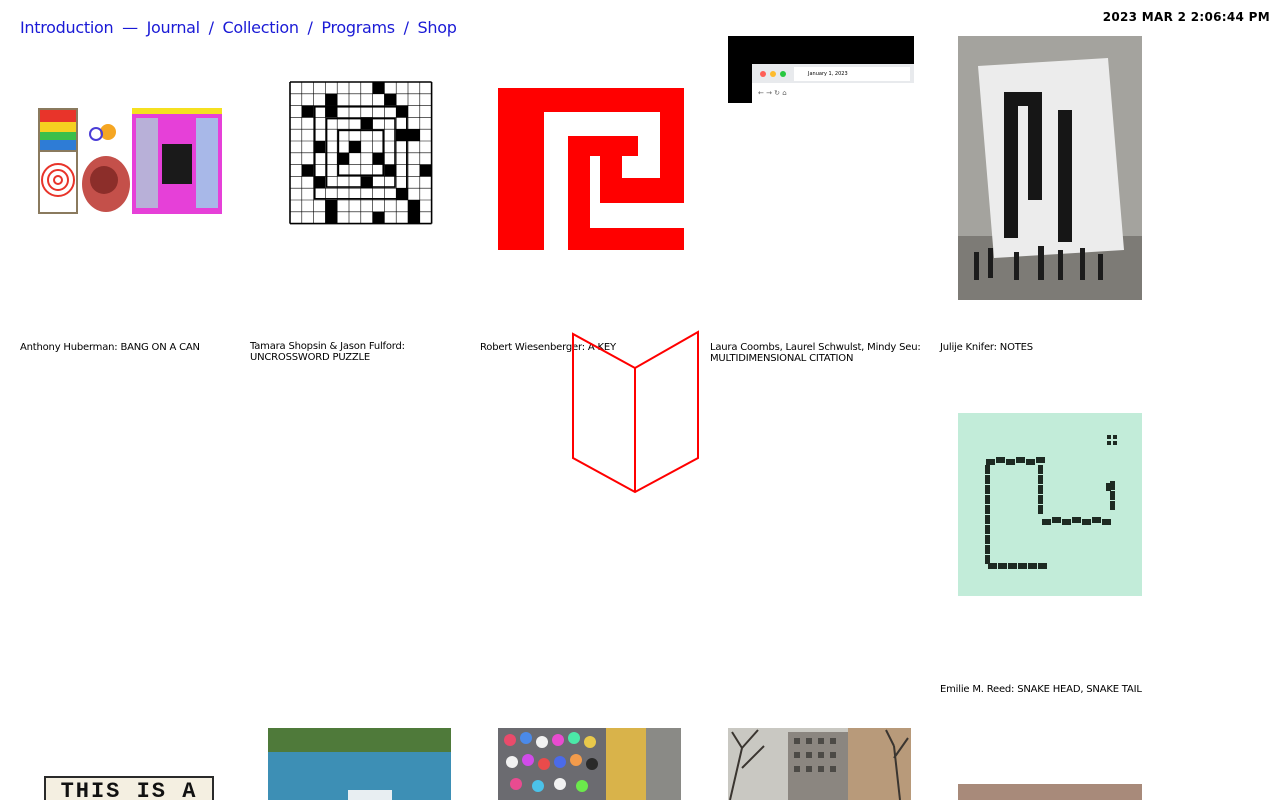 The height and width of the screenshot is (800, 1280). I want to click on nav-shop: Shop, so click(437, 27).